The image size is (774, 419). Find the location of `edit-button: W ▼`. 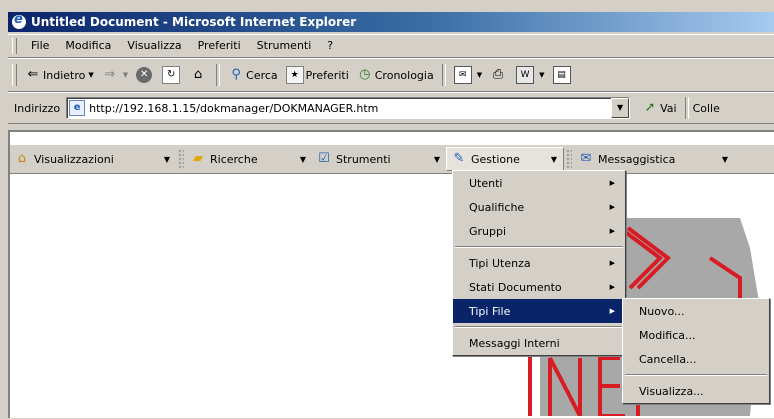

edit-button: W ▼ is located at coordinates (530, 75).